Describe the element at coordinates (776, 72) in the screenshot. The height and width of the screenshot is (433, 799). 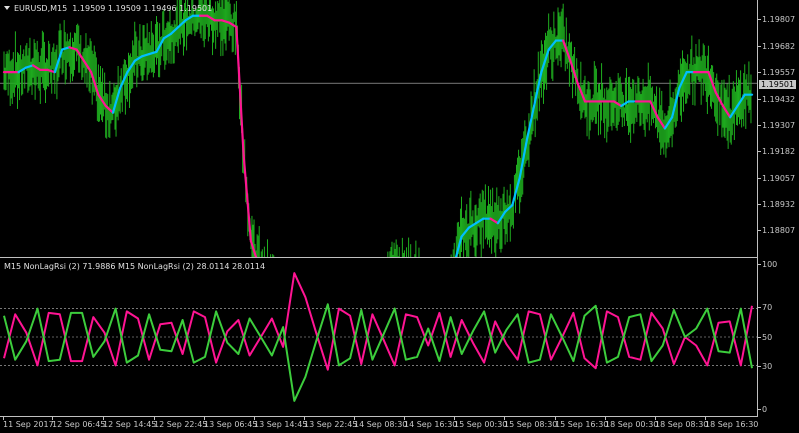
I see `price-tick: 1.19557` at that location.